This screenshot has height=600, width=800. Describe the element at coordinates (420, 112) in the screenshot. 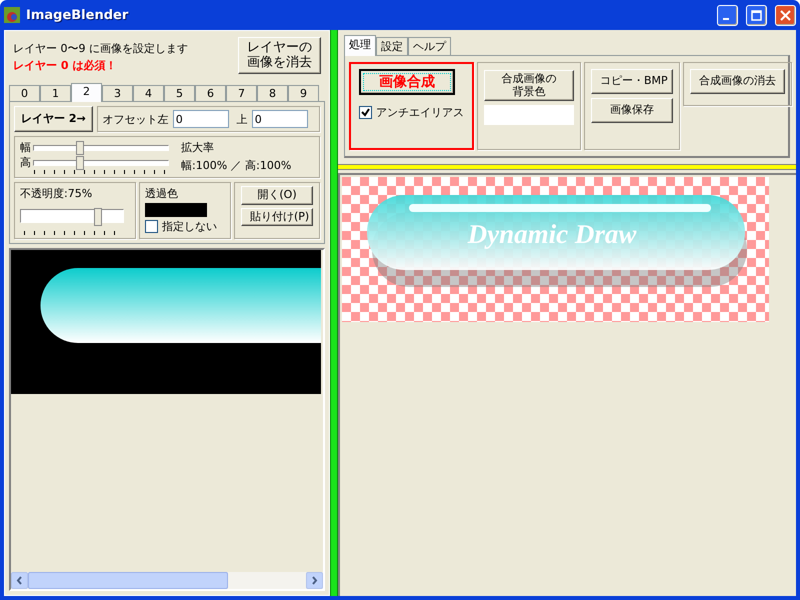

I see `checkbox-label: アンチエイリアス` at that location.